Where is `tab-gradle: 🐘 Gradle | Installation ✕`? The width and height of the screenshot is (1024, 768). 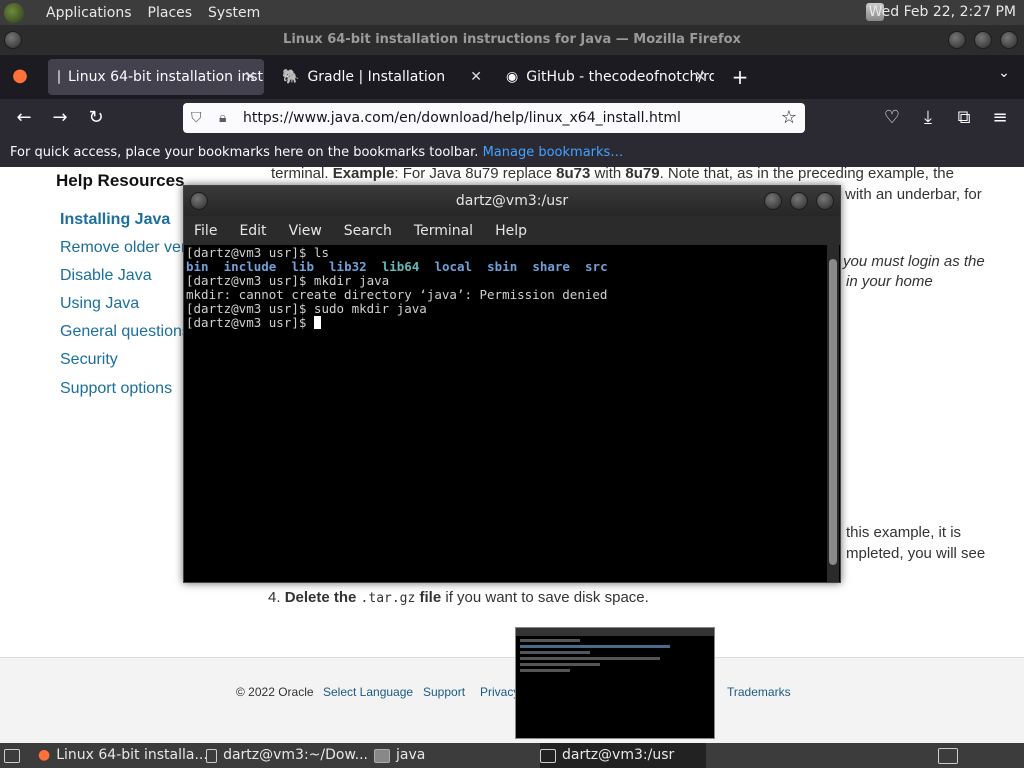
tab-gradle: 🐘 Gradle | Installation ✕ is located at coordinates (381, 77).